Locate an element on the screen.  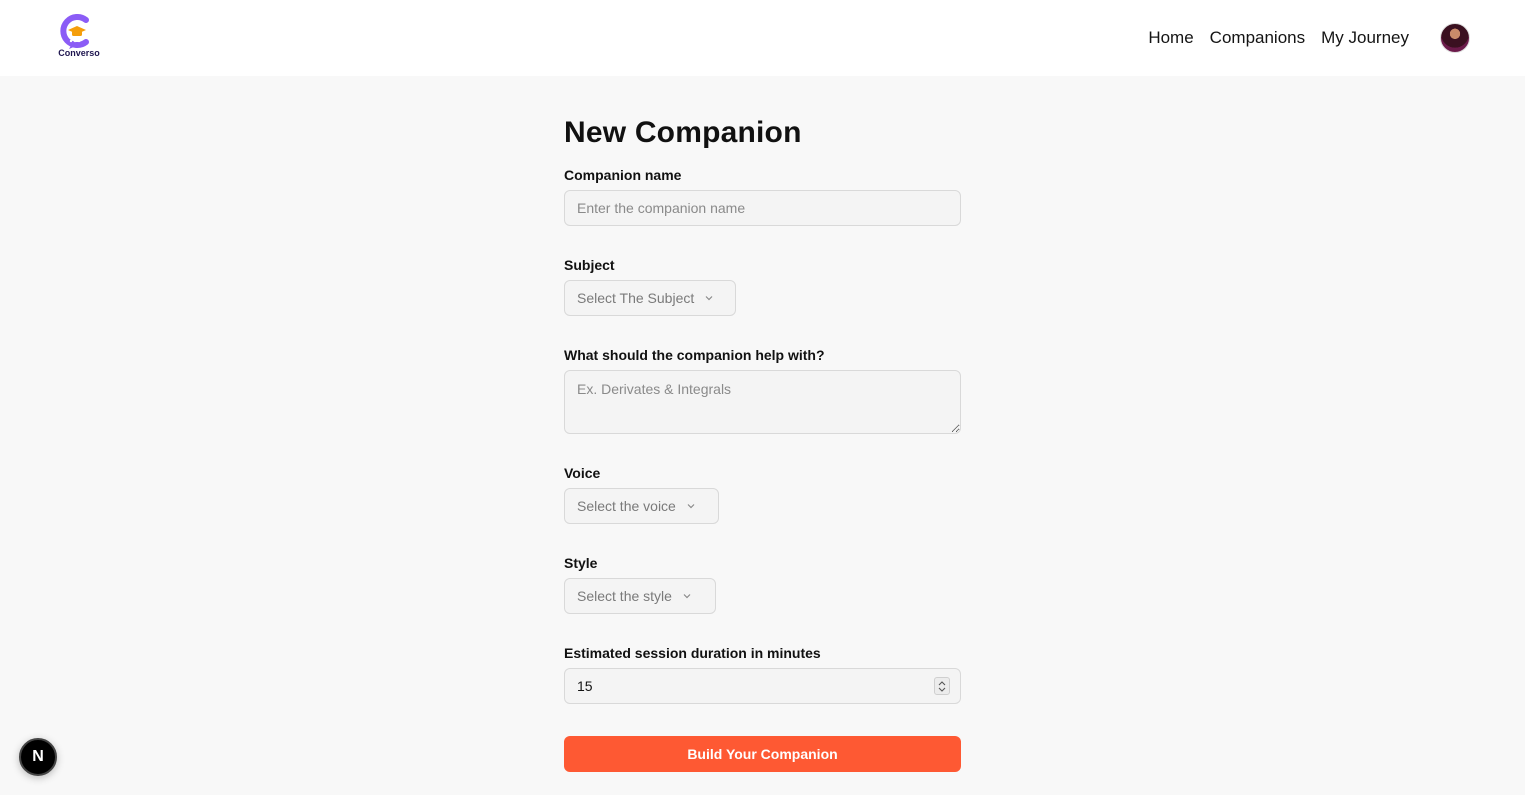
subject-label: Subject is located at coordinates (589, 265).